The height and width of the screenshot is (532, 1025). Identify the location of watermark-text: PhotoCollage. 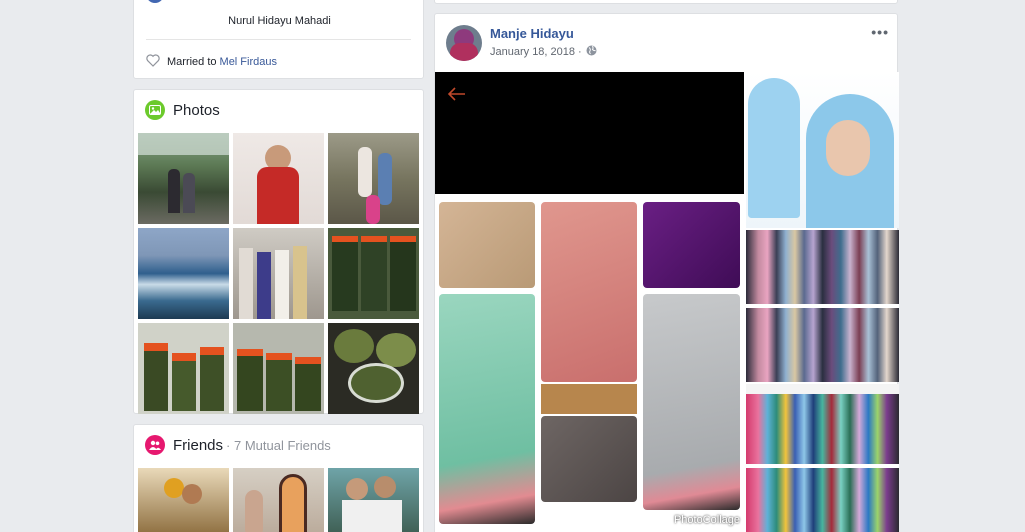
(706, 520).